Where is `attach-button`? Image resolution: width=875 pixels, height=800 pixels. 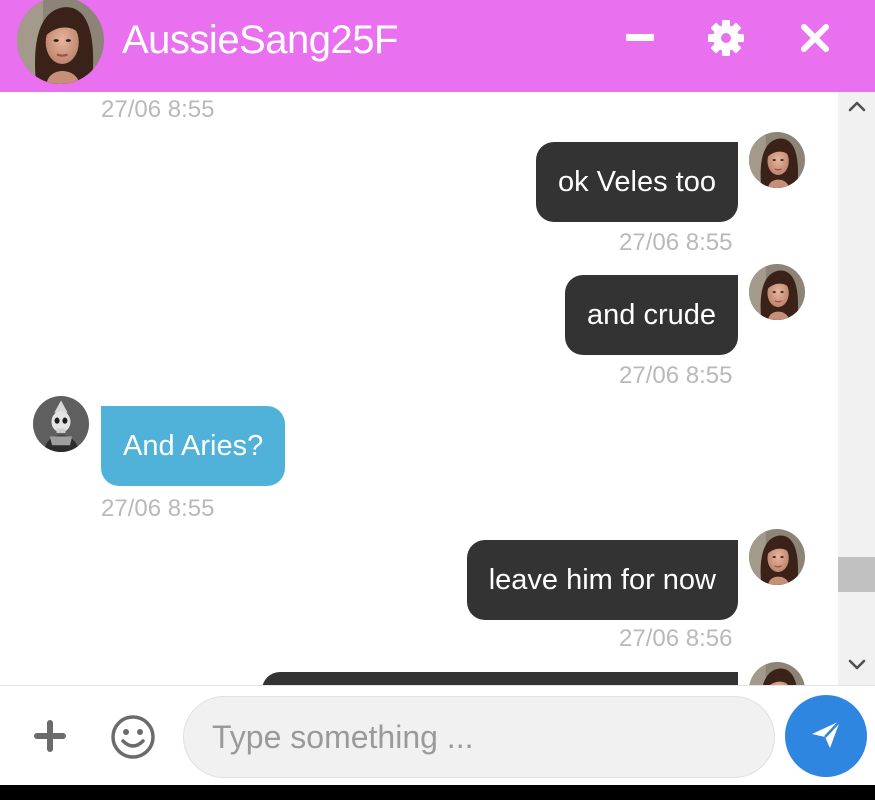
attach-button is located at coordinates (50, 738).